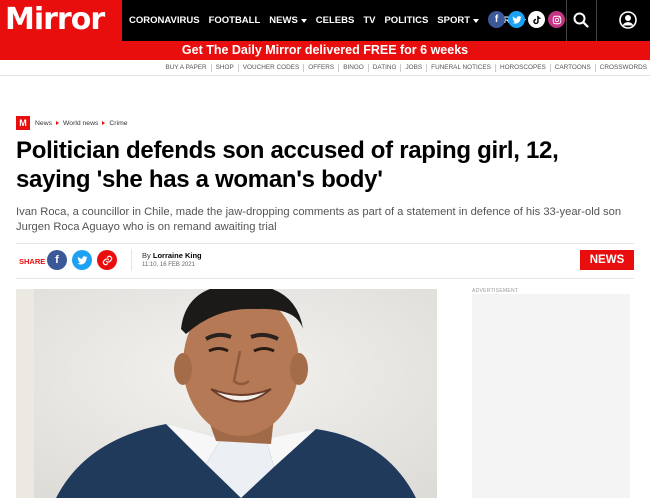 This screenshot has height=498, width=650. I want to click on nav-item-news: NEWS, so click(288, 20).